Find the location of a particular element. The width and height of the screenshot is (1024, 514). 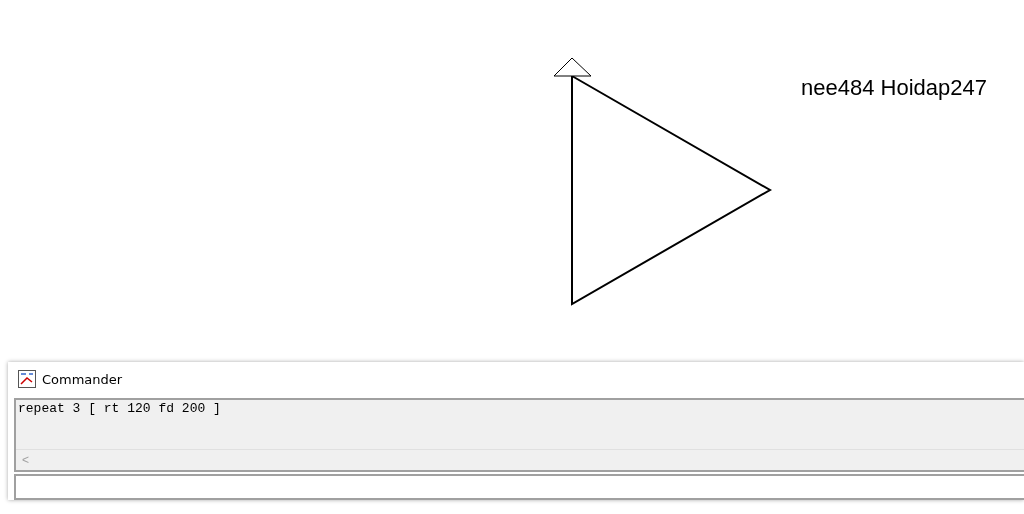

horizontal-scrollbar: < is located at coordinates (520, 459).